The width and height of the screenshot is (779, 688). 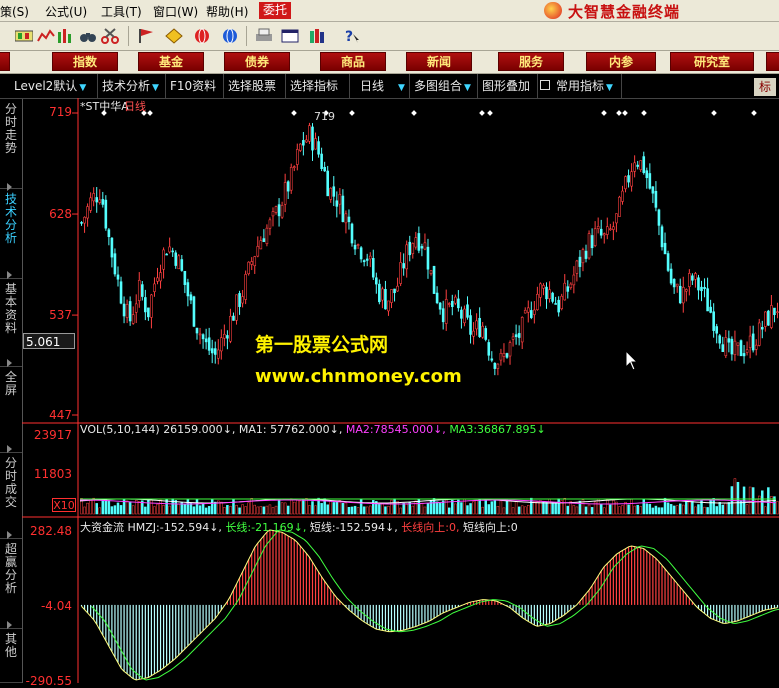 What do you see at coordinates (66, 11) in the screenshot?
I see `menu-formula: 公式(U)` at bounding box center [66, 11].